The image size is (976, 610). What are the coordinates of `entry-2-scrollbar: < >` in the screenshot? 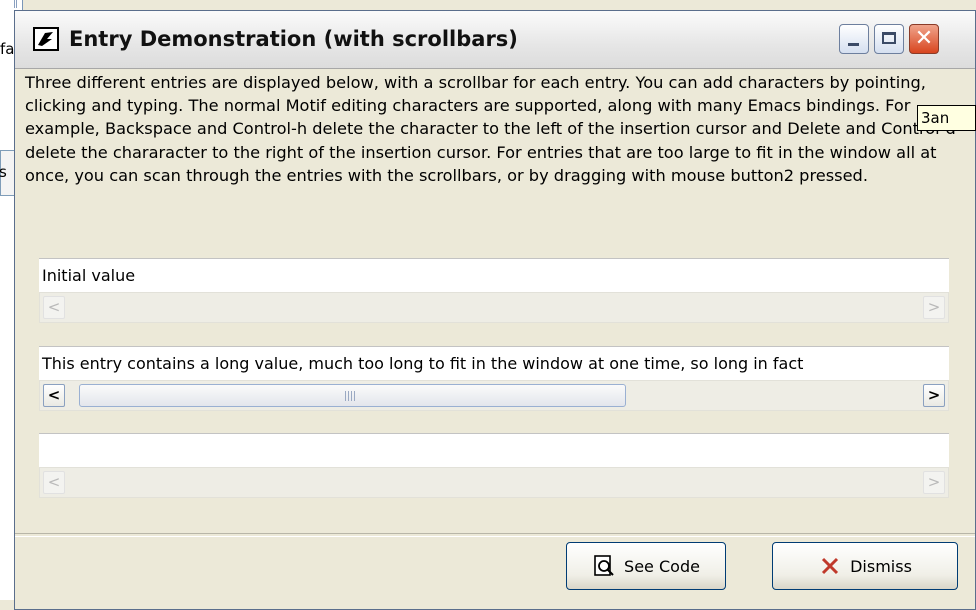 It's located at (494, 395).